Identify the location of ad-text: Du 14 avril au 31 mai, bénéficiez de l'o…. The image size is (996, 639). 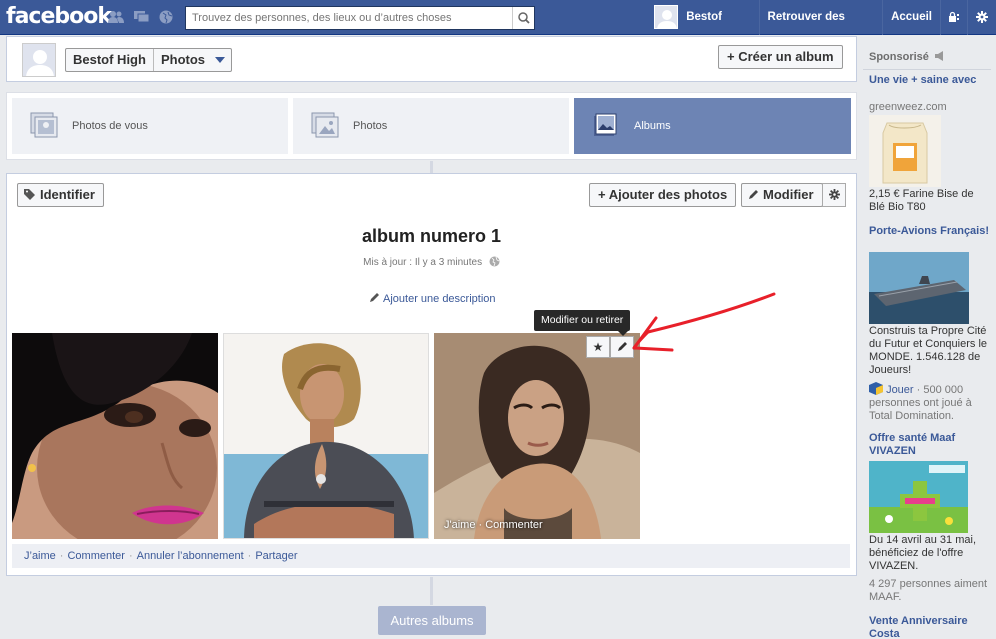
(922, 553).